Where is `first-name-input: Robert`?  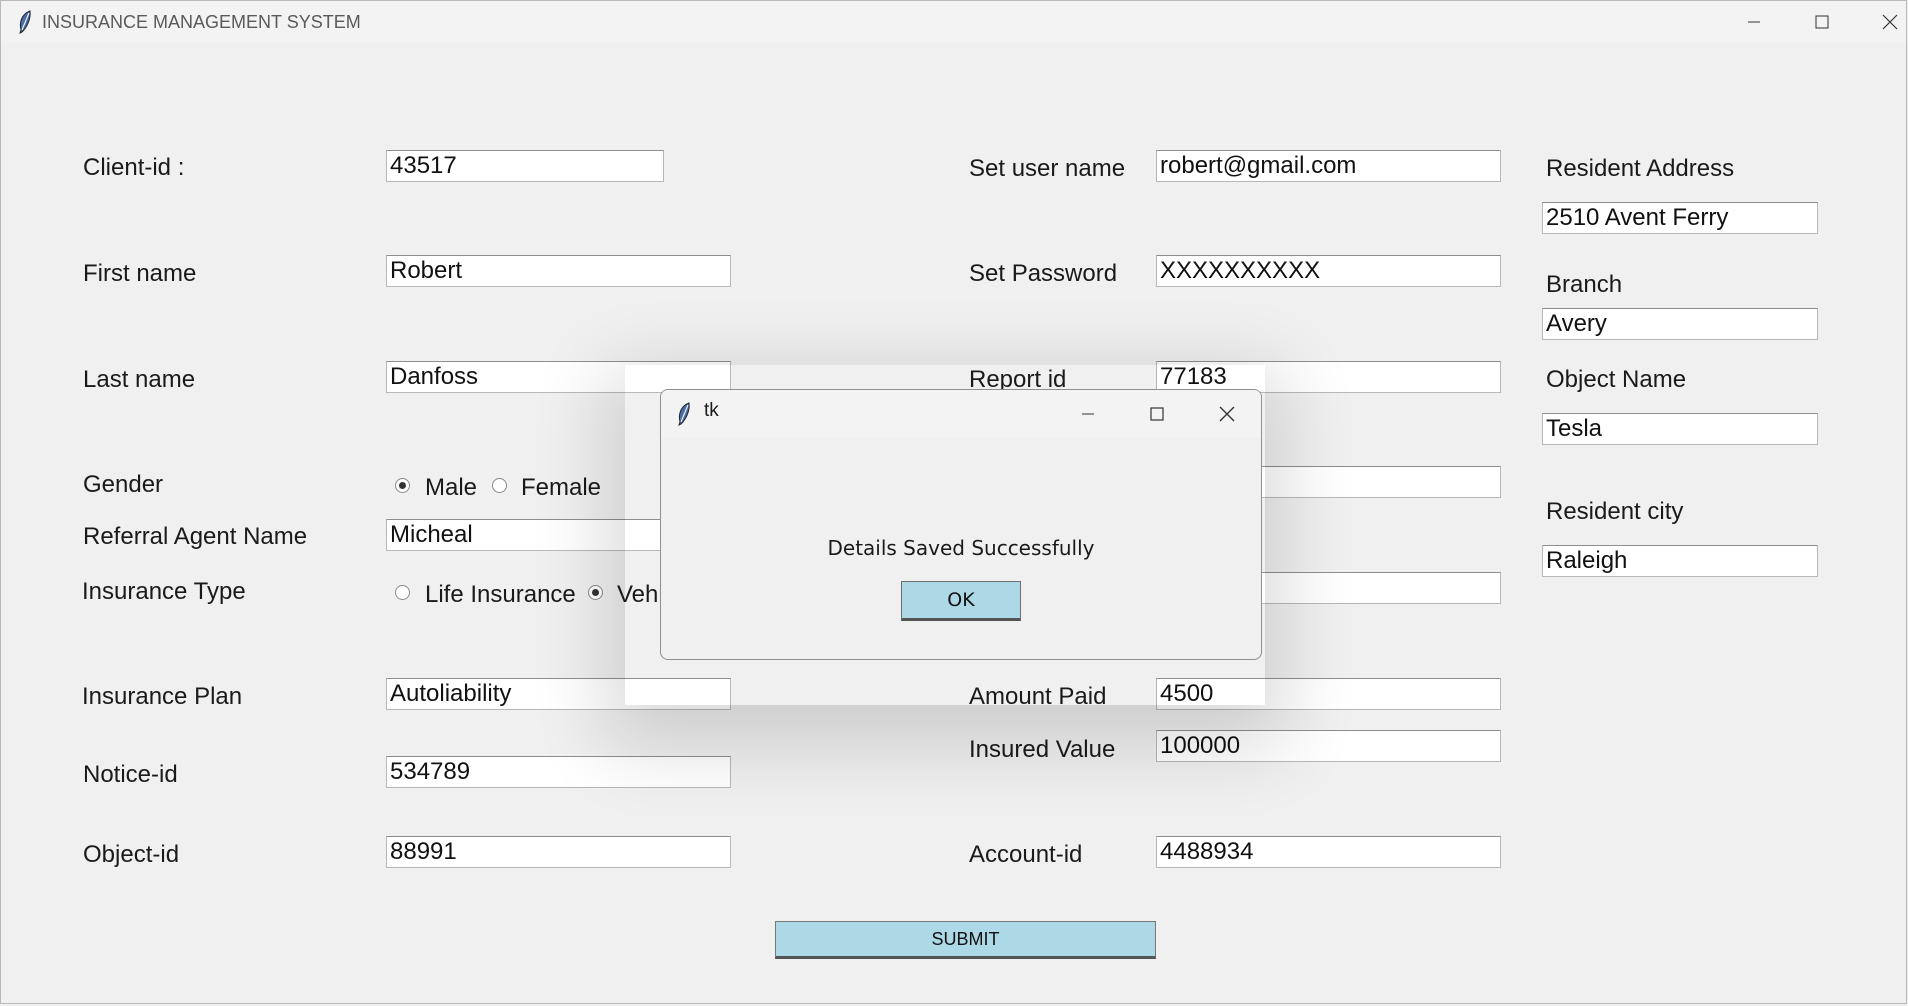 first-name-input: Robert is located at coordinates (558, 271).